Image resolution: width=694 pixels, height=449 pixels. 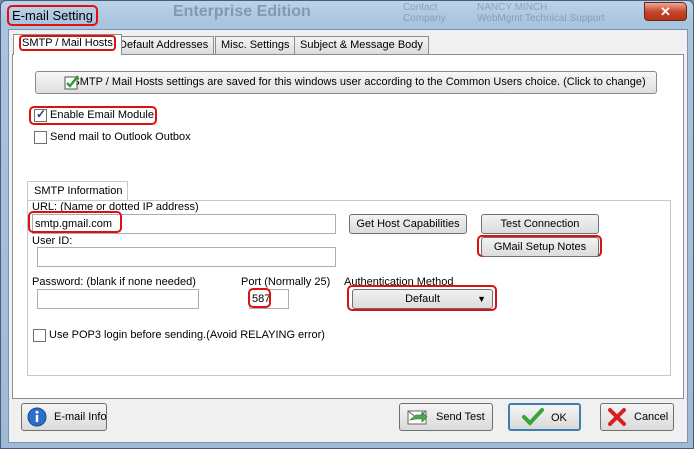 I want to click on get-host-capabilities-label: Get Host Capabilities, so click(x=408, y=224).